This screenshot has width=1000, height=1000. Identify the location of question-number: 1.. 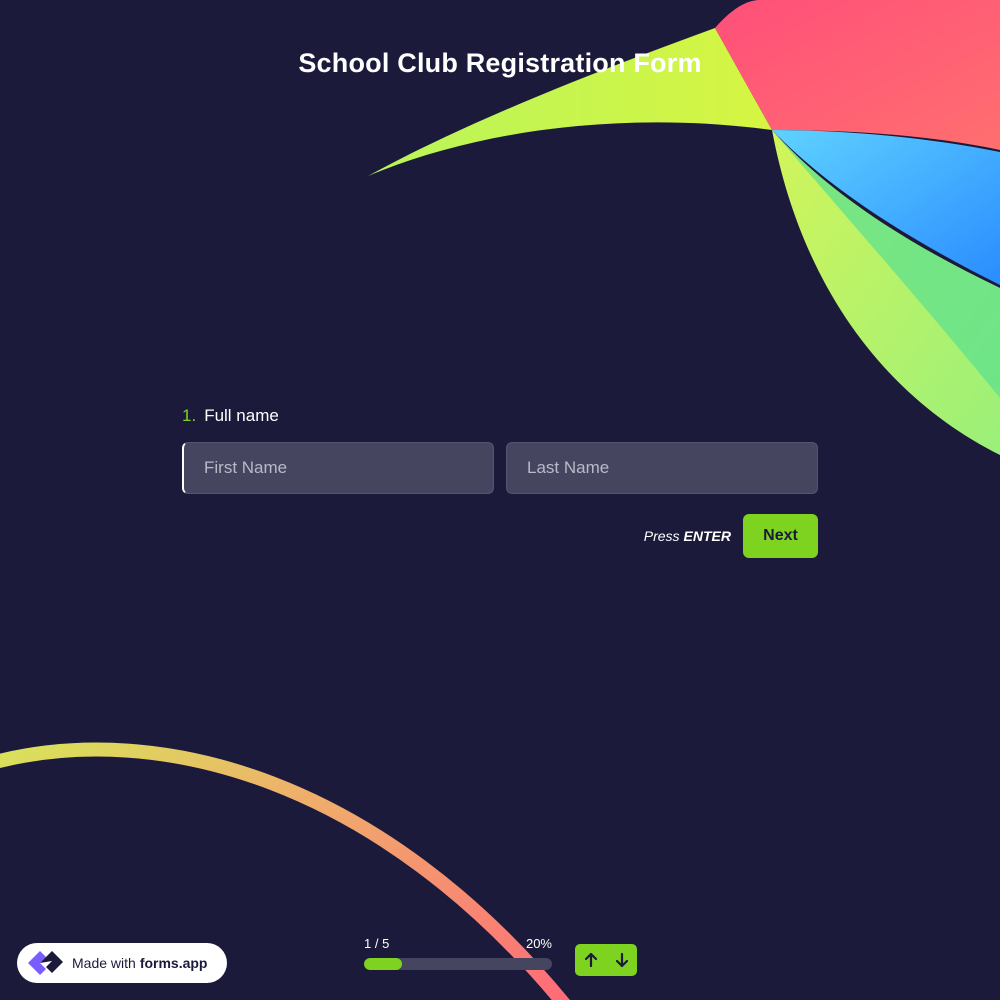
(189, 415).